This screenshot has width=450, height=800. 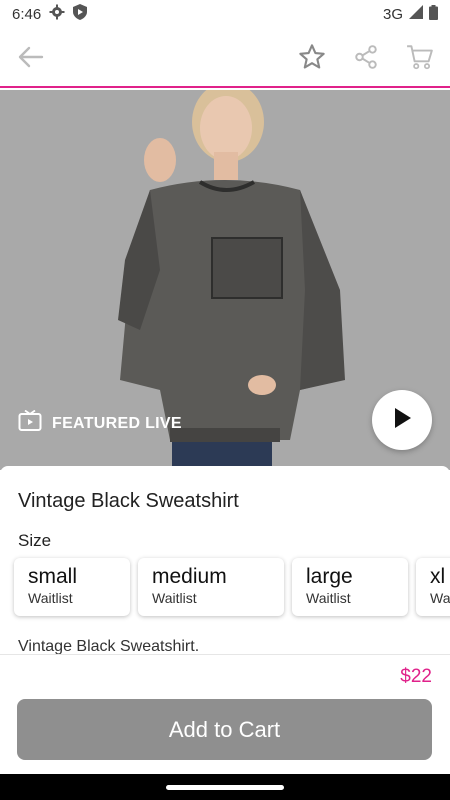 I want to click on shield-play-icon, so click(x=80, y=14).